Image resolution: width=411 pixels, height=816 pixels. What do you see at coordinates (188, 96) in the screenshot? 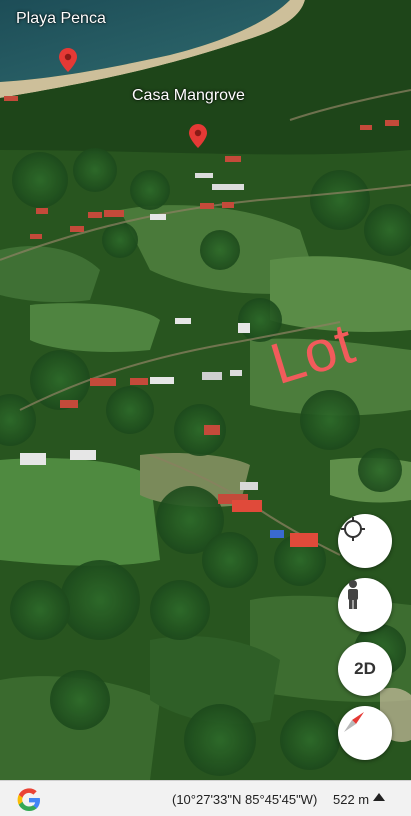
I see `place-label-casa-mangrove: Casa Mangrove` at bounding box center [188, 96].